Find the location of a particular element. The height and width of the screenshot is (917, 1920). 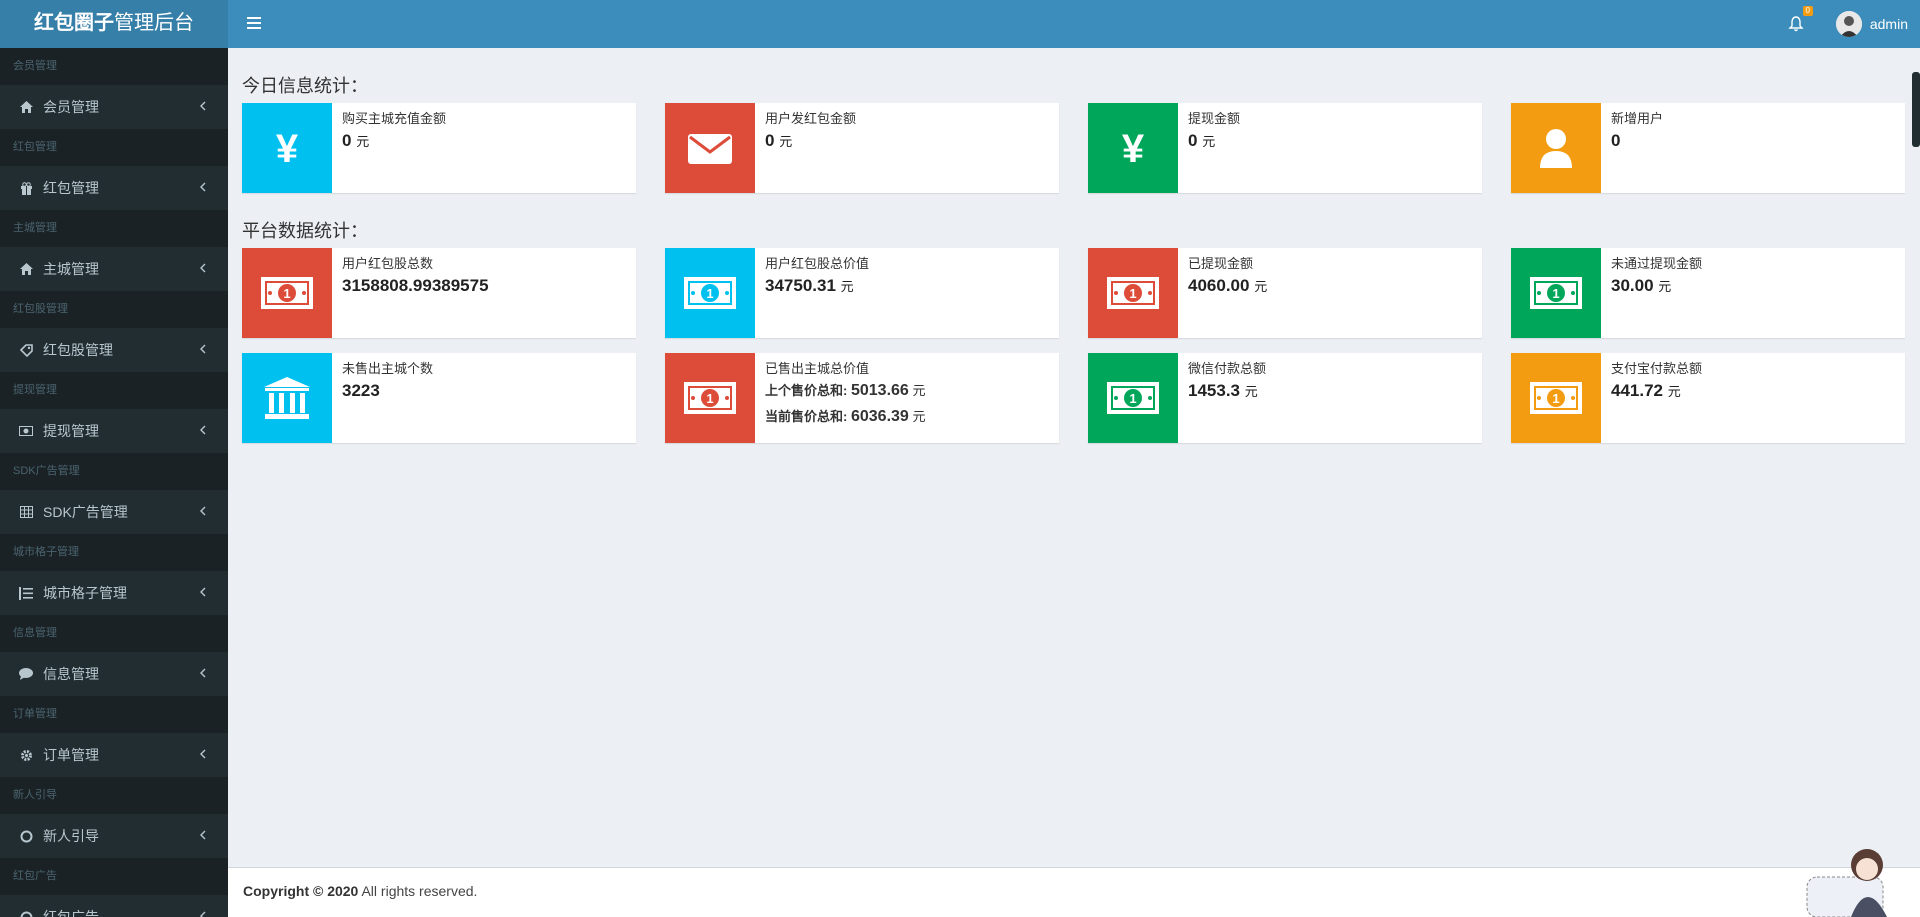

sidebar-item-label: 提现管理 is located at coordinates (71, 431).